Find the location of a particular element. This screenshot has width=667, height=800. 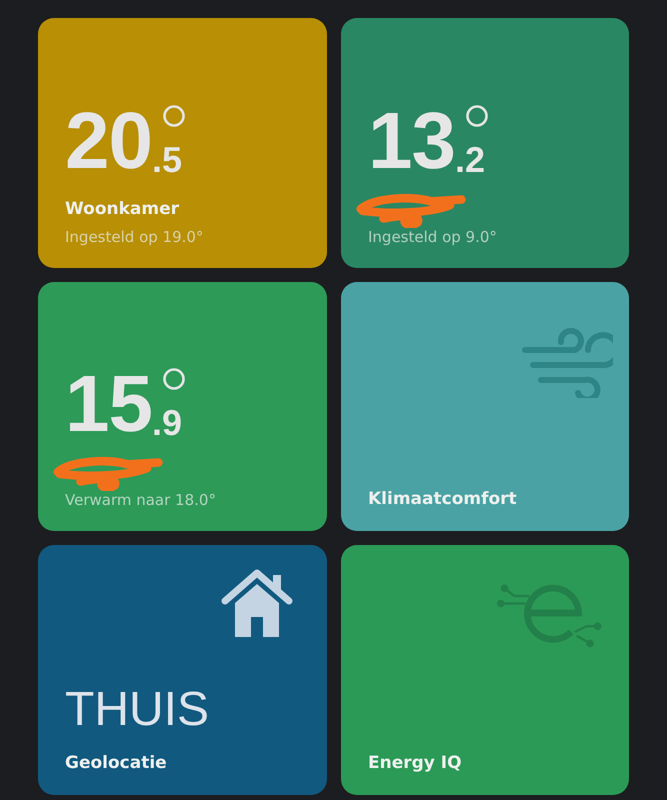

temperature-decimal: .2 is located at coordinates (470, 160).